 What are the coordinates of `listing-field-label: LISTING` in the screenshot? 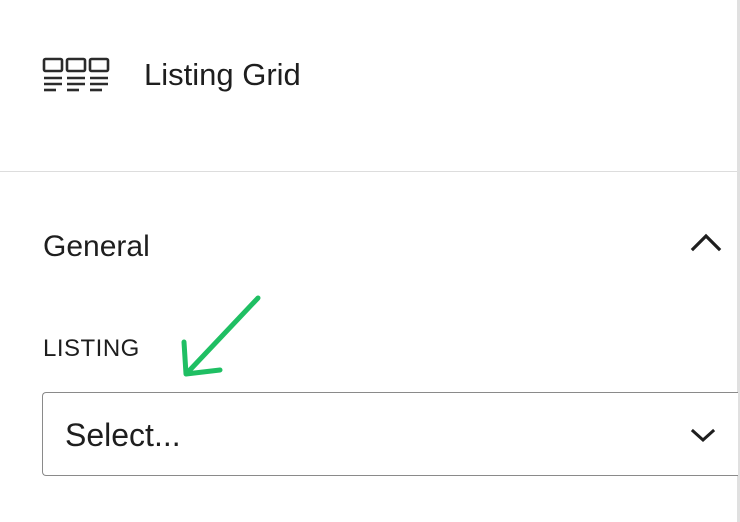 It's located at (91, 348).